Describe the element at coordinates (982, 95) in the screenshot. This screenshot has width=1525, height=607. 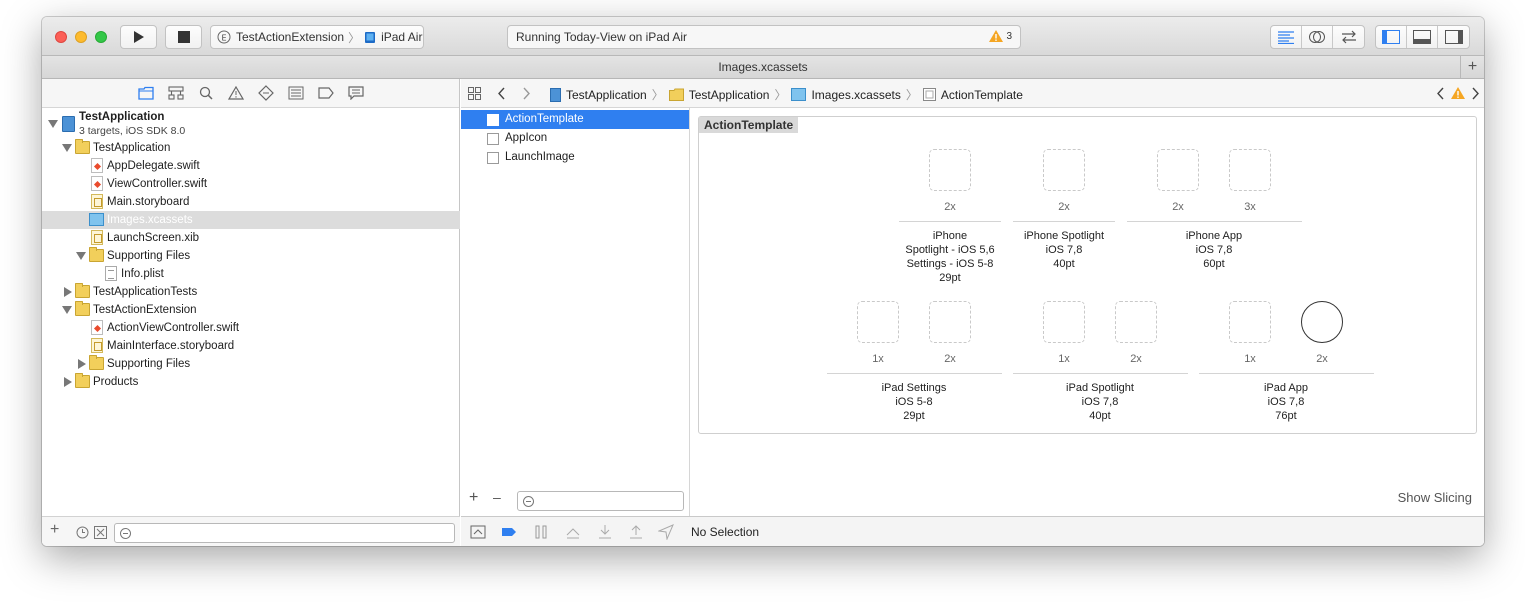
I see `breadcrumb-item: ActionTemplate` at that location.